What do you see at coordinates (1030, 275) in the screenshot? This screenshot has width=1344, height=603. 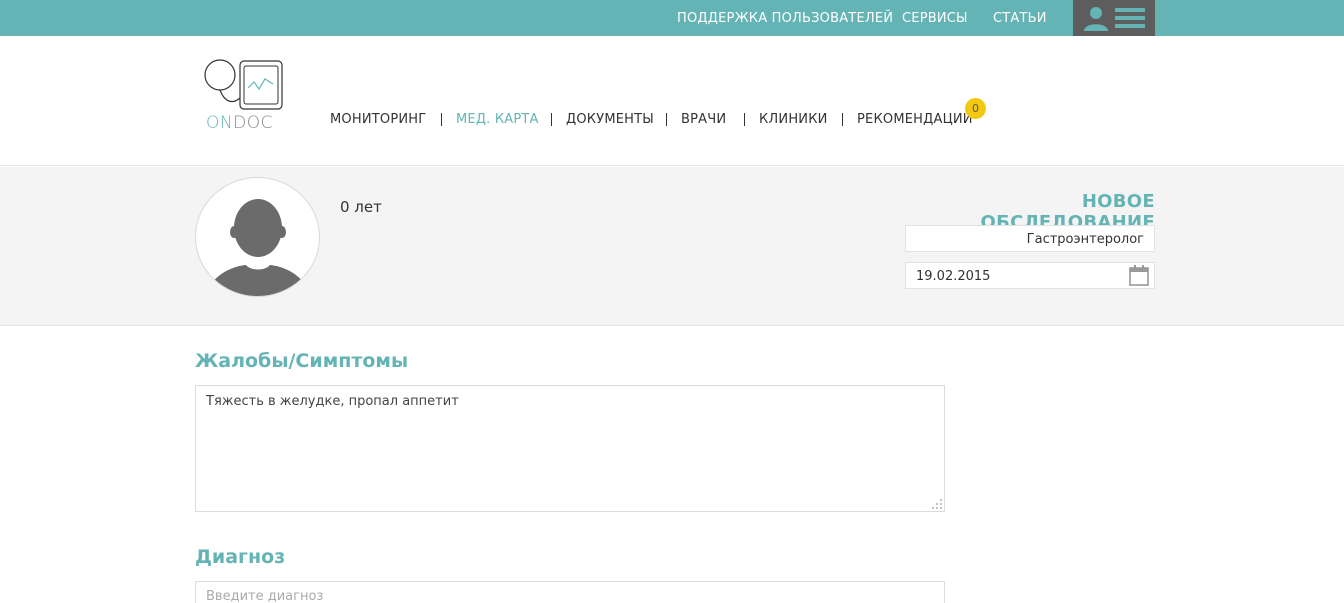 I see `date-field: 19.02.2015` at bounding box center [1030, 275].